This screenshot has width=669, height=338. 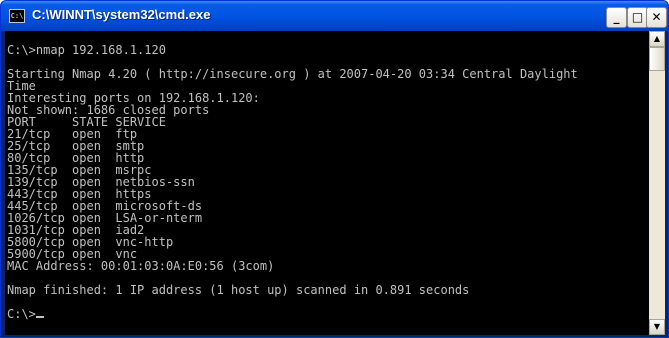 I want to click on scroll-down-button: ▼, so click(x=657, y=327).